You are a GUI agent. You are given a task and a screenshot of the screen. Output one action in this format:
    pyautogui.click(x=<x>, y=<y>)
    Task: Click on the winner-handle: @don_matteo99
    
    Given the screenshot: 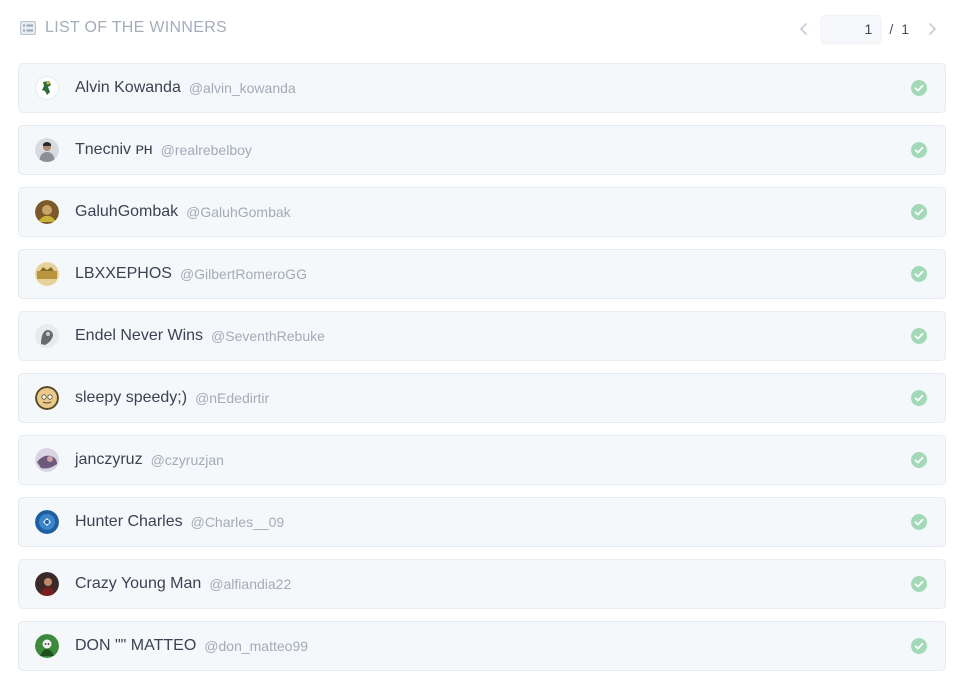 What is the action you would take?
    pyautogui.click(x=256, y=646)
    